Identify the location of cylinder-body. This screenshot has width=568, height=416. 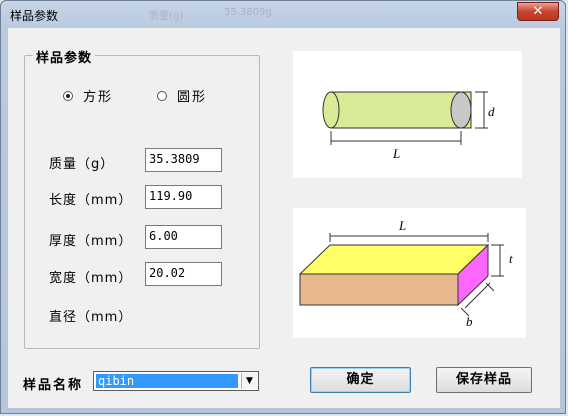
(401, 110).